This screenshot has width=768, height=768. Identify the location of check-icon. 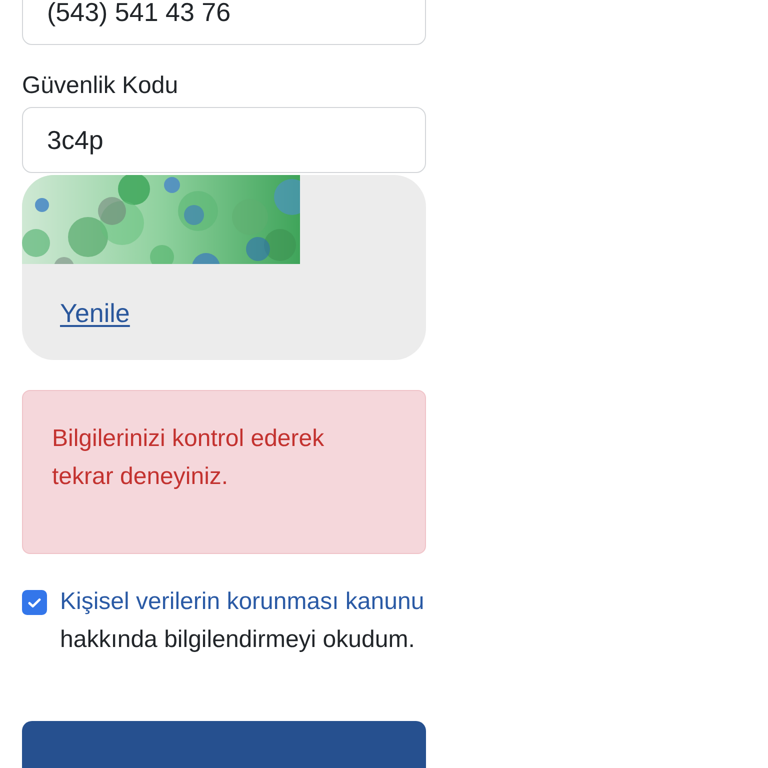
(34, 603).